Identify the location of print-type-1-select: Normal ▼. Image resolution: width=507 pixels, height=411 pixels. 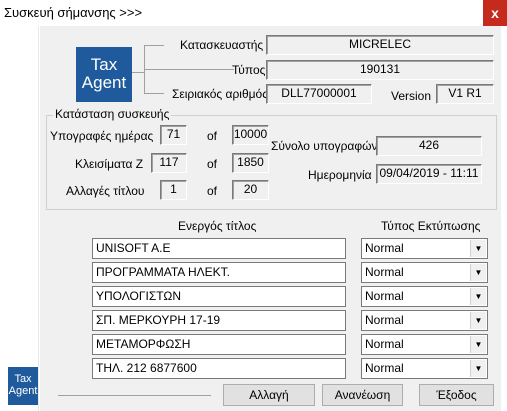
(424, 248).